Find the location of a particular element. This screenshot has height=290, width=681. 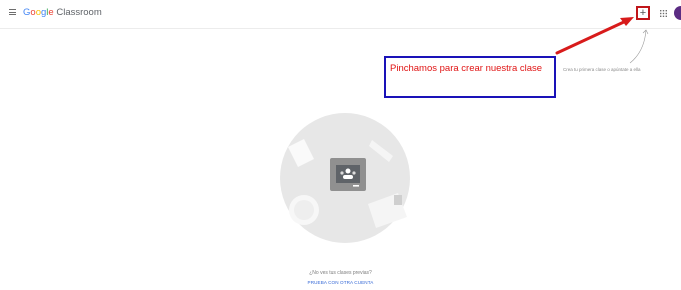

empty-state-illustration is located at coordinates (345, 178).